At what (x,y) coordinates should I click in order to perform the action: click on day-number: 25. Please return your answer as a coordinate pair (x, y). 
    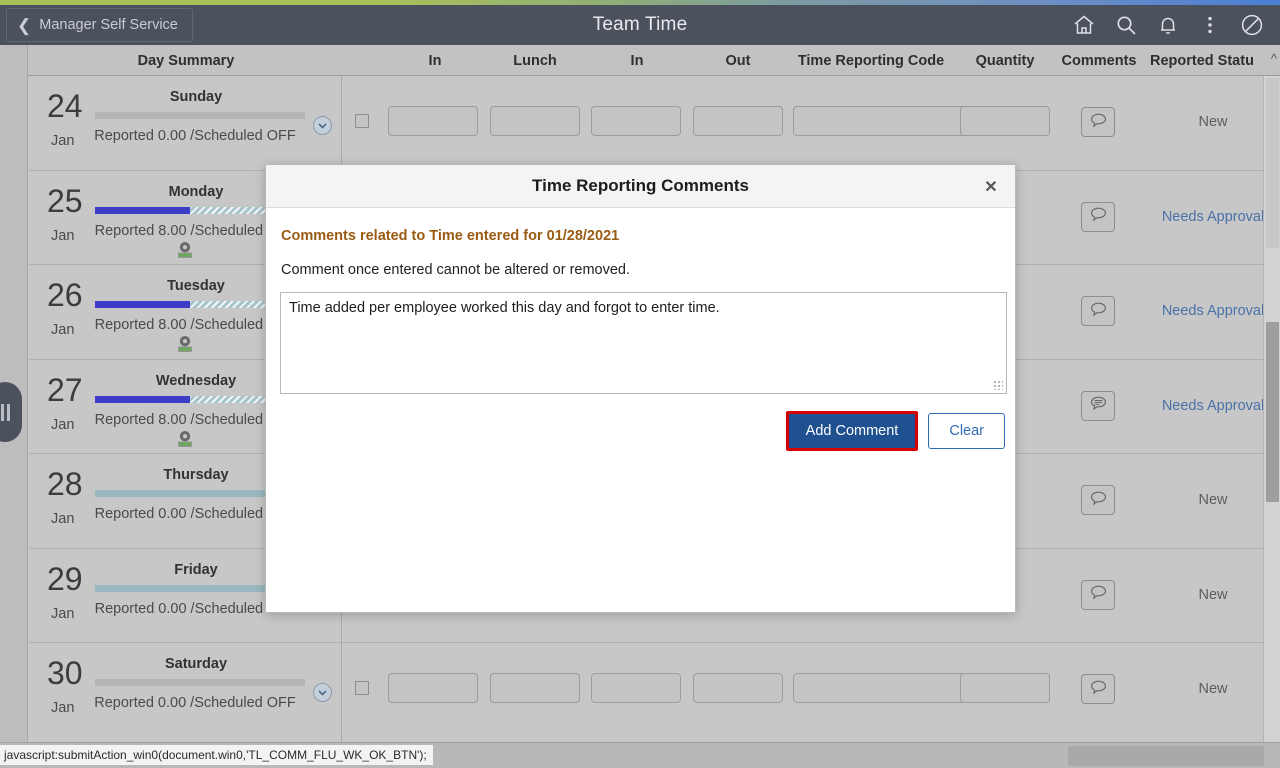
    Looking at the image, I should click on (65, 200).